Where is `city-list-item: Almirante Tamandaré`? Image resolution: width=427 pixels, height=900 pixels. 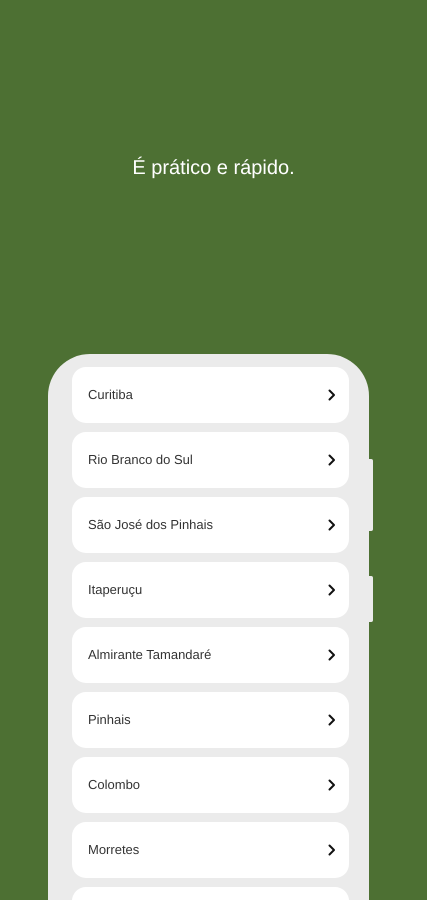 city-list-item: Almirante Tamandaré is located at coordinates (210, 655).